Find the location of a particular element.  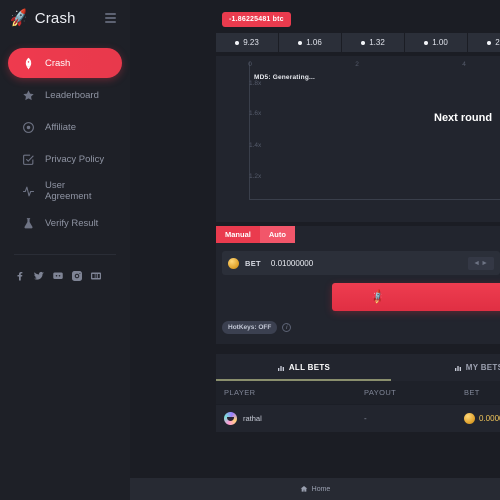

bets-table: PLAYER PAYOUT BET rathal - 0.0000045 is located at coordinates (358, 406).